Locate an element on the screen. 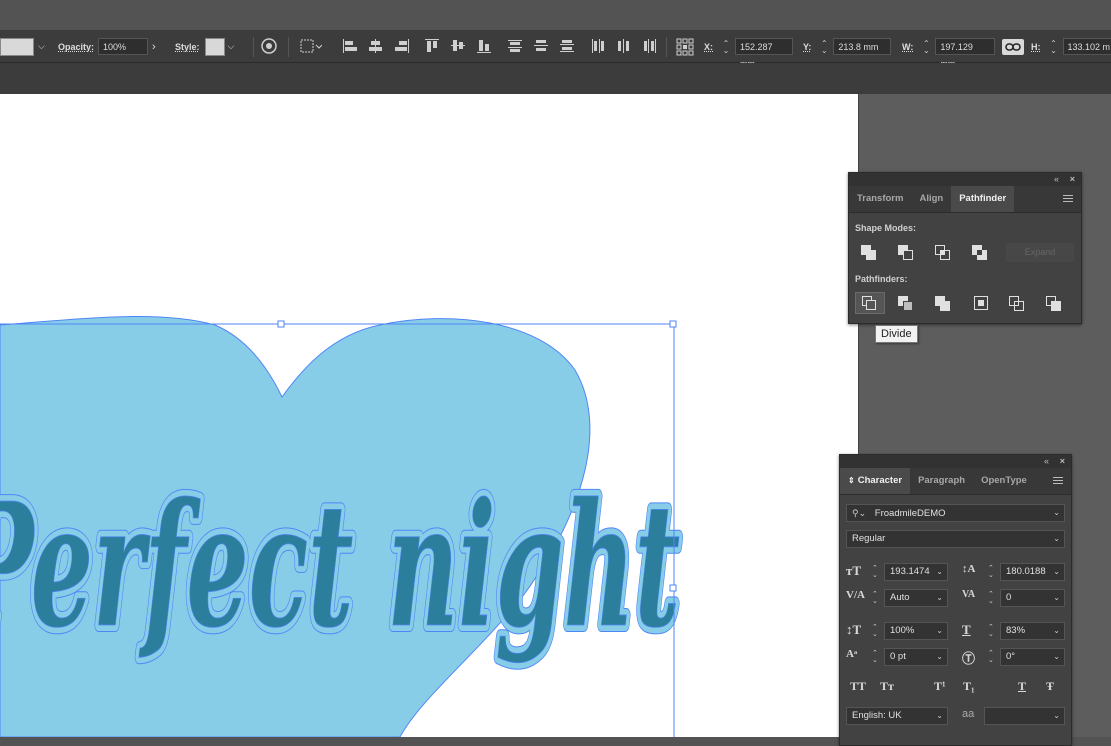 This screenshot has height=746, width=1111. tracking-icon: VA is located at coordinates (968, 594).